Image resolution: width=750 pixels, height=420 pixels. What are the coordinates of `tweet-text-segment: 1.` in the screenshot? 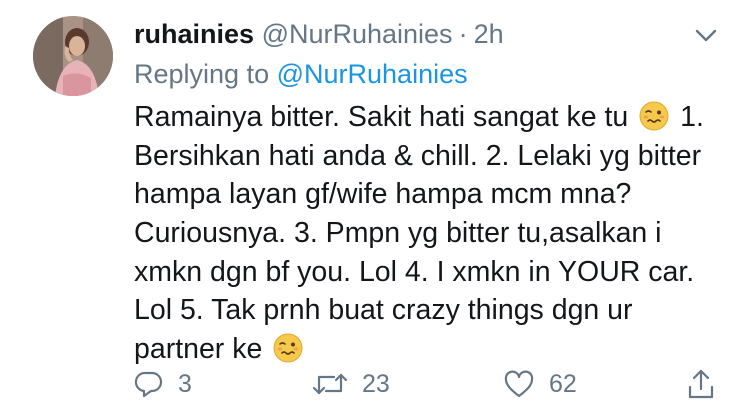 It's located at (692, 117).